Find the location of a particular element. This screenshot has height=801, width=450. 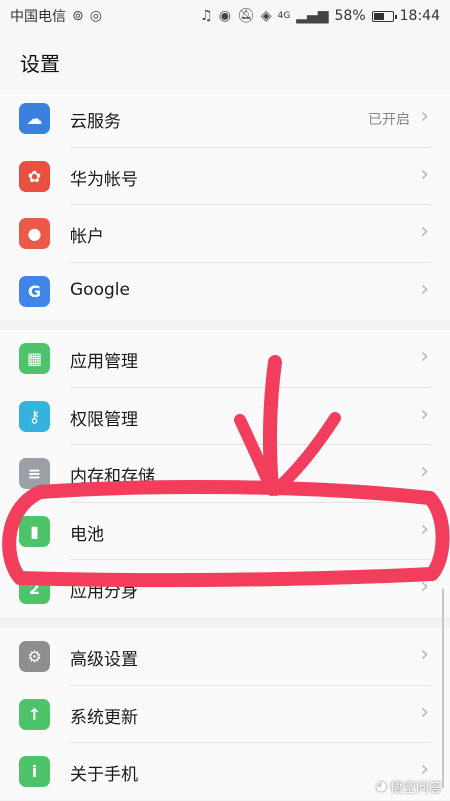

gear-icon: ⚙ is located at coordinates (34, 656).